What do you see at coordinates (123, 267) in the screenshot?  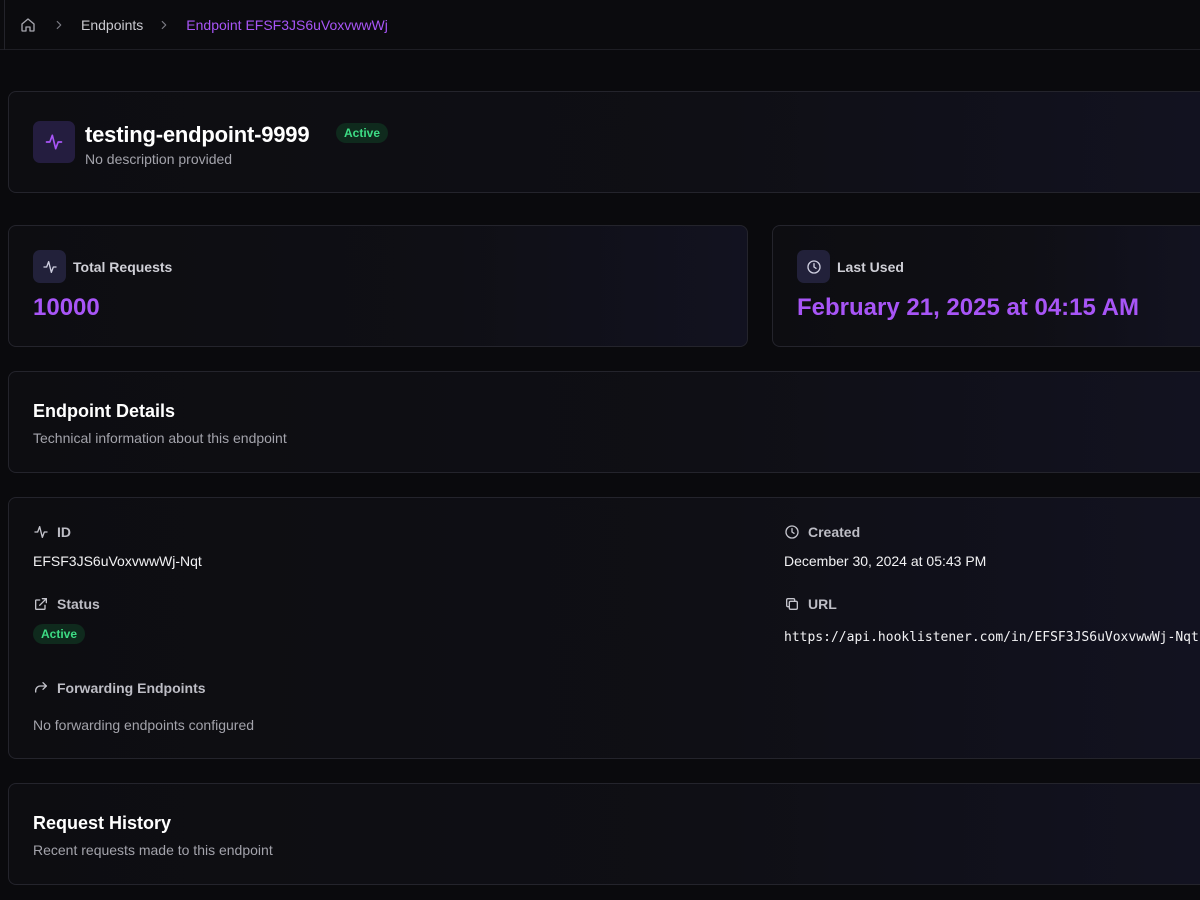 I see `total-requests-label: Total Requests` at bounding box center [123, 267].